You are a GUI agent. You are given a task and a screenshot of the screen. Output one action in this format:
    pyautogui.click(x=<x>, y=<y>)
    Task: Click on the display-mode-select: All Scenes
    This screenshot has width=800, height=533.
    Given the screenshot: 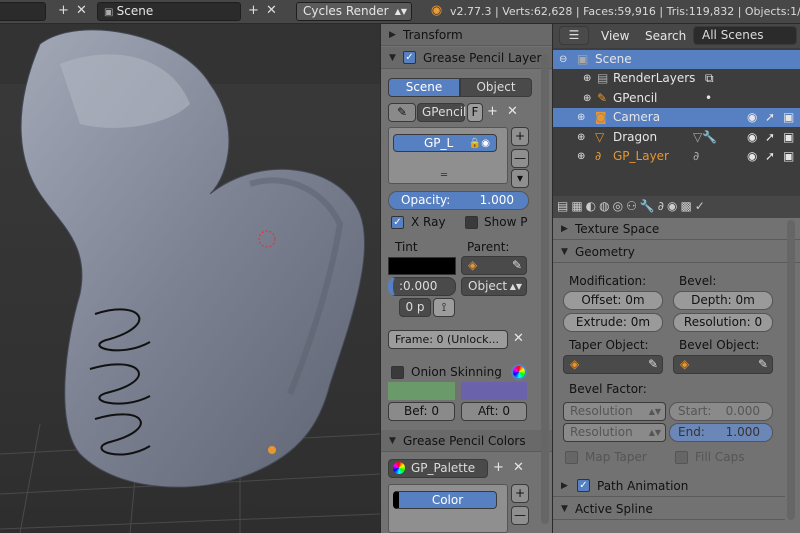 What is the action you would take?
    pyautogui.click(x=745, y=35)
    